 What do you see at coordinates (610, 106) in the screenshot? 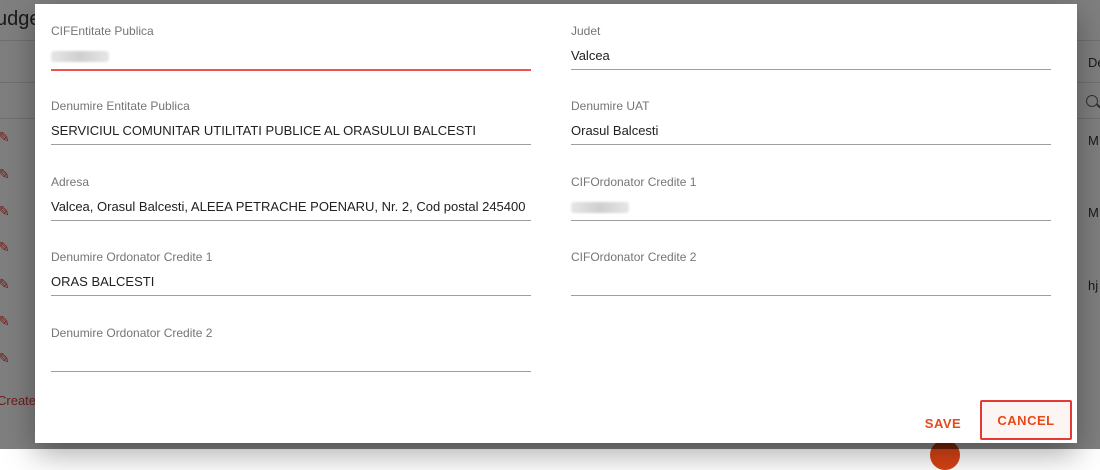
I see `field-label: Denumire UAT` at bounding box center [610, 106].